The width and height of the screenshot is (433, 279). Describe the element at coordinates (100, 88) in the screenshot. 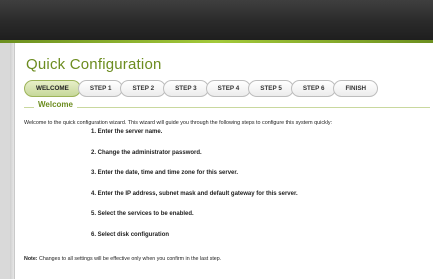

I see `step-tab-1: STEP 1` at that location.